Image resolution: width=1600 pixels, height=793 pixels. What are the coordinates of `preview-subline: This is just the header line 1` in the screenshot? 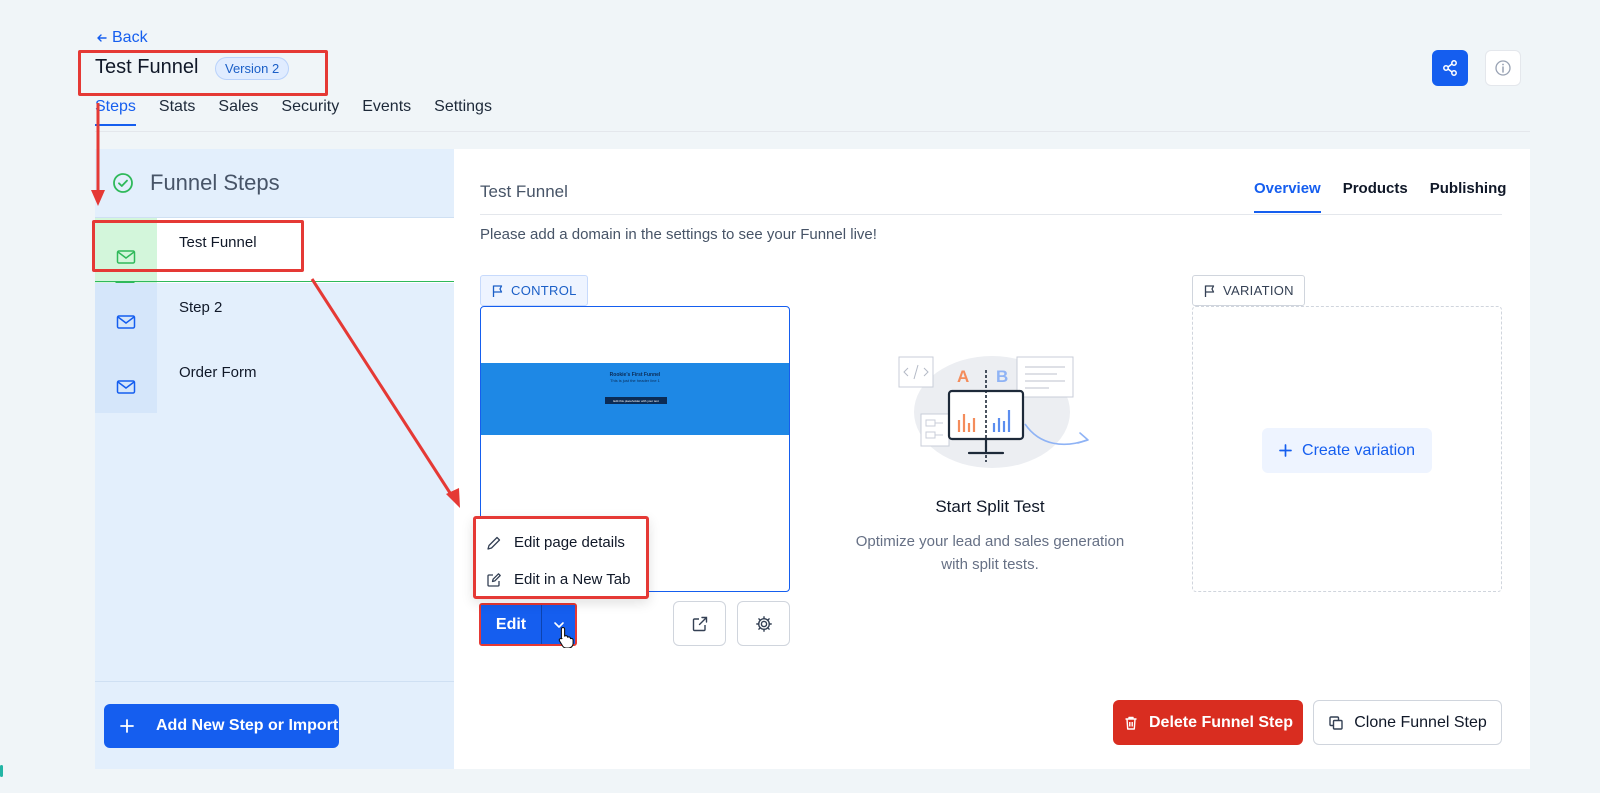 It's located at (635, 380).